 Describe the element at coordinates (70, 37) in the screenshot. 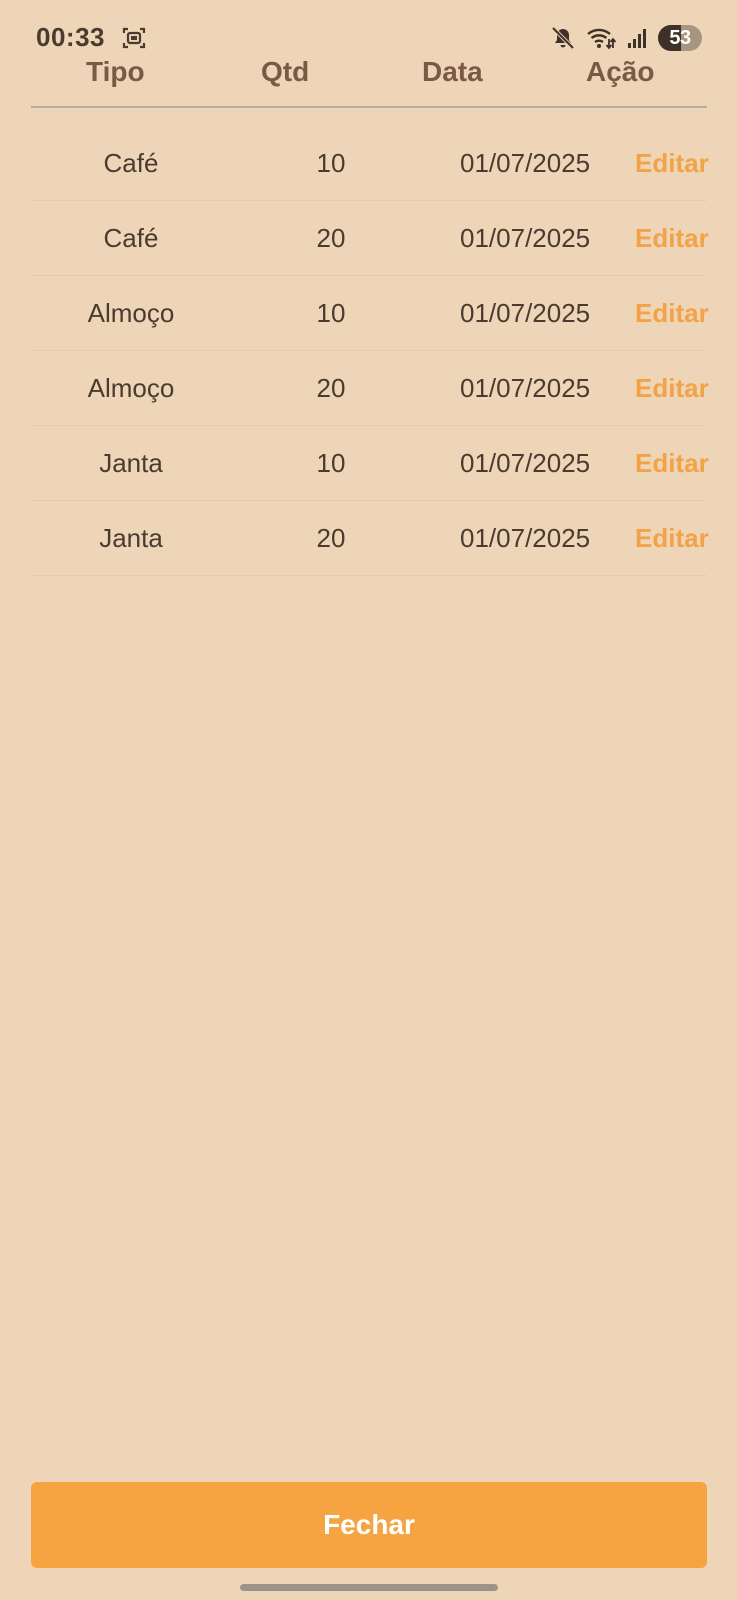

I see `status-time: 00:33` at that location.